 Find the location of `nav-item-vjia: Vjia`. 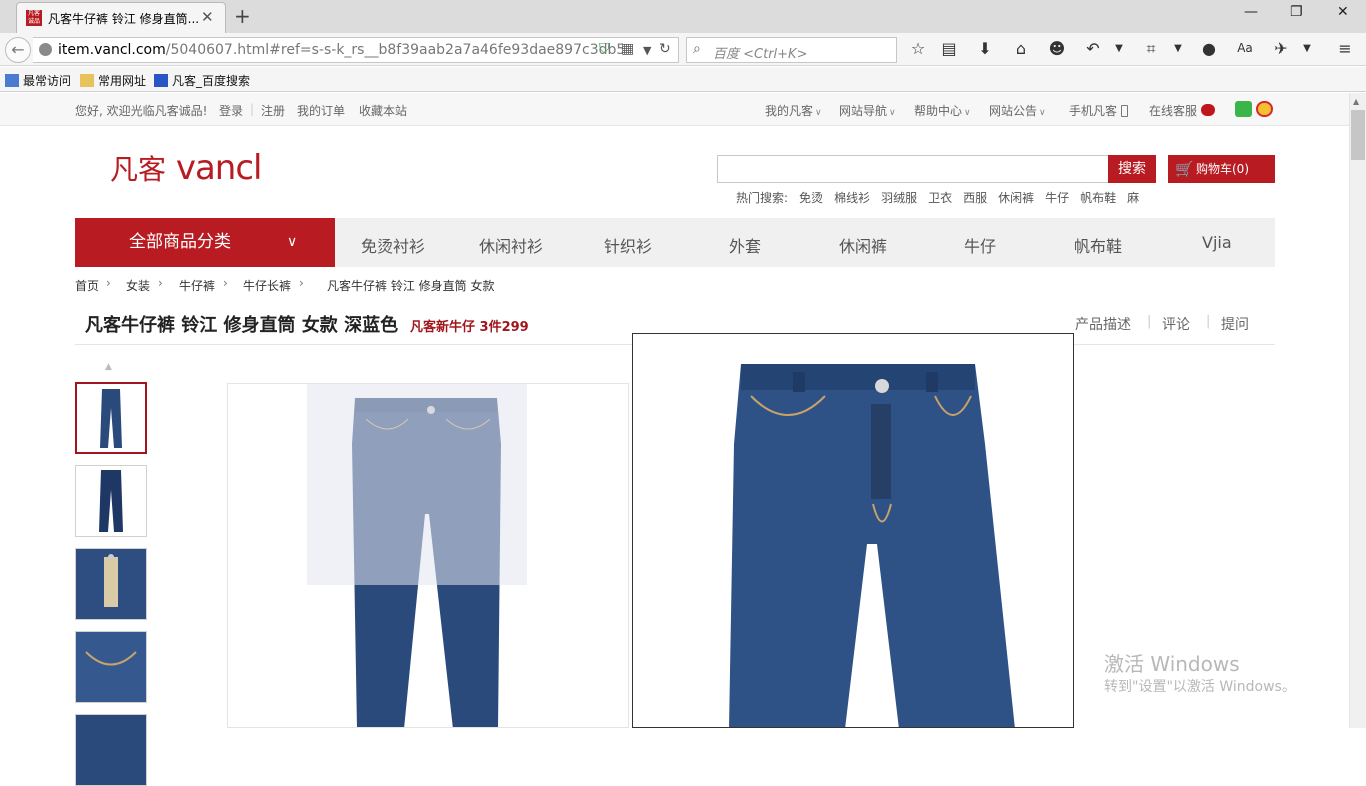

nav-item-vjia: Vjia is located at coordinates (1217, 242).